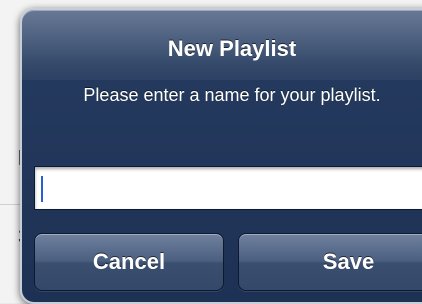  Describe the element at coordinates (129, 262) in the screenshot. I see `cancel-button: Cancel` at that location.